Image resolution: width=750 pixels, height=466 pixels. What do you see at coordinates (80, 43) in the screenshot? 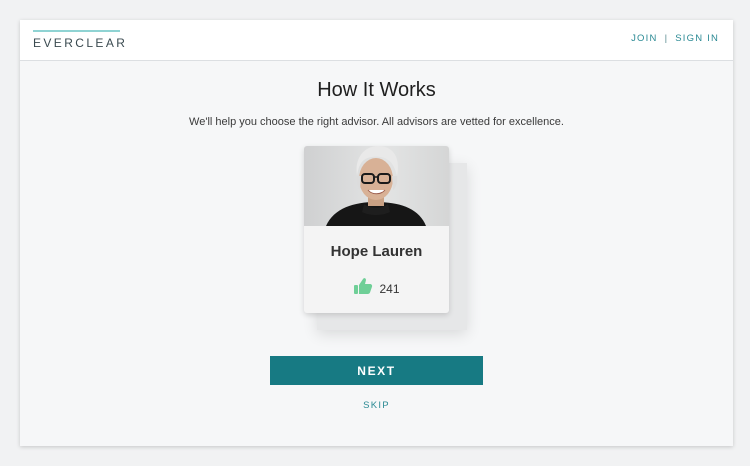
I see `logo-text: EVERCLEAR` at bounding box center [80, 43].